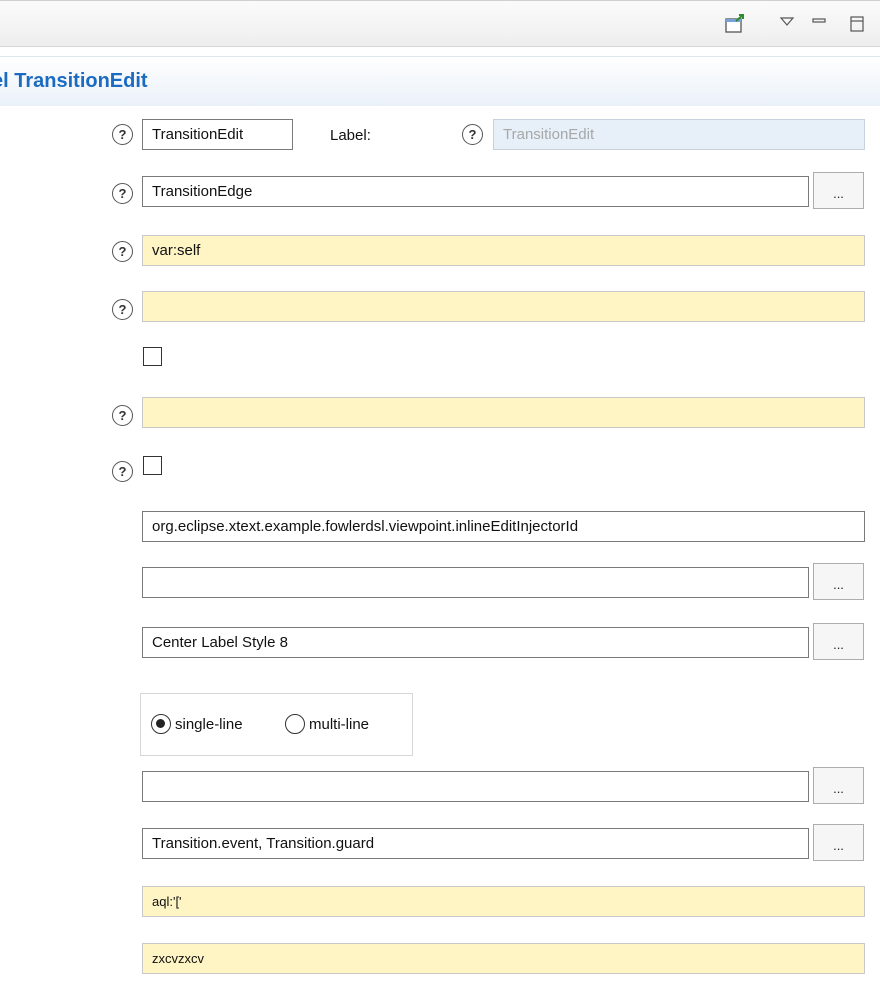 The image size is (880, 989). What do you see at coordinates (503, 250) in the screenshot?
I see `semantic-candidates-expression-field: var:self` at bounding box center [503, 250].